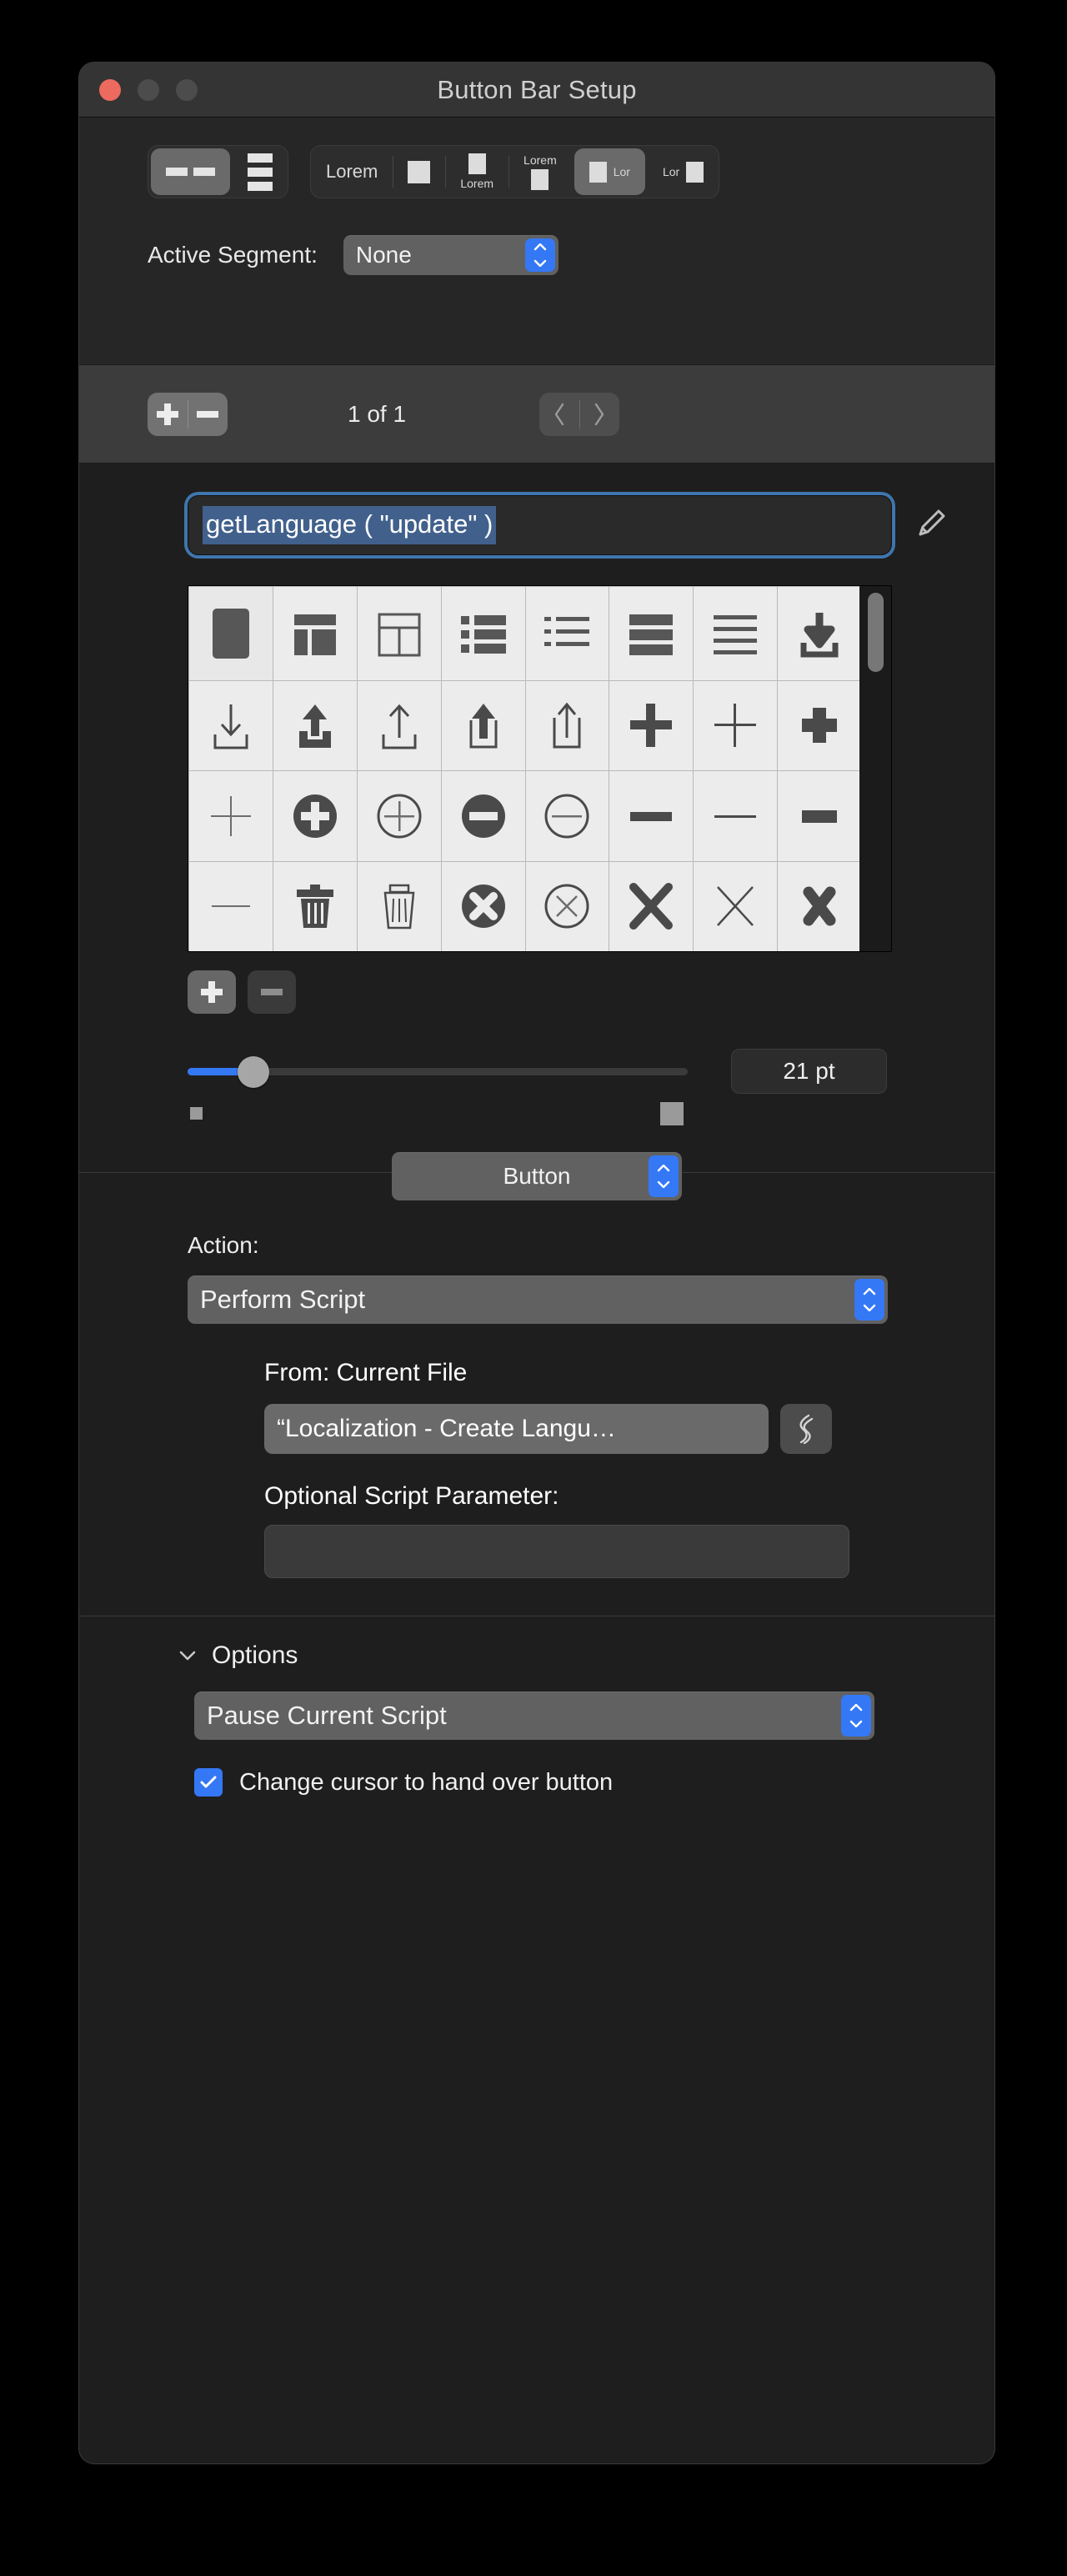  Describe the element at coordinates (231, 725) in the screenshot. I see `icon-cell-download-arrow-thin` at that location.